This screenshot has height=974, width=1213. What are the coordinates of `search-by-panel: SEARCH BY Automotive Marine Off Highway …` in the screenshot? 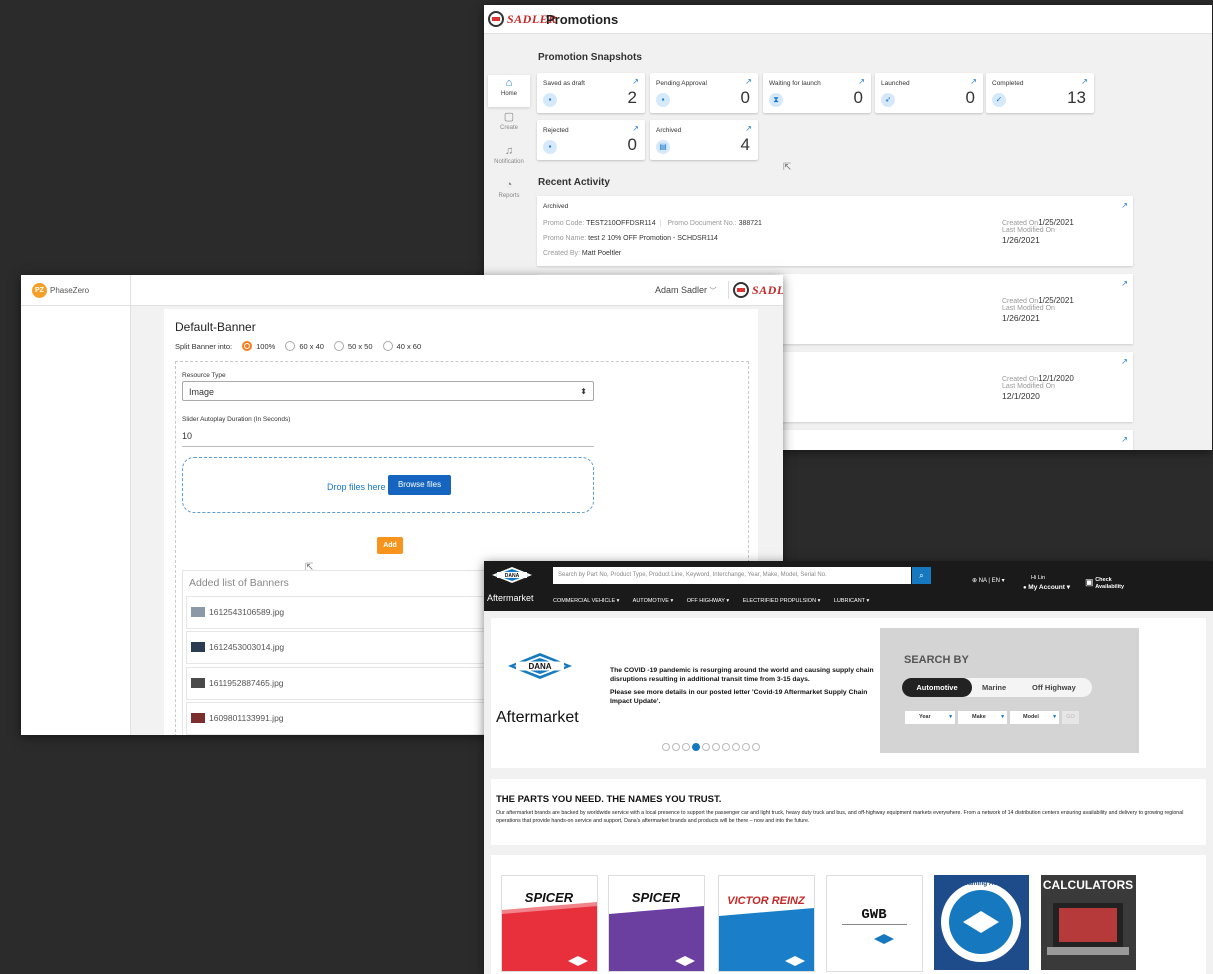 It's located at (1009, 690).